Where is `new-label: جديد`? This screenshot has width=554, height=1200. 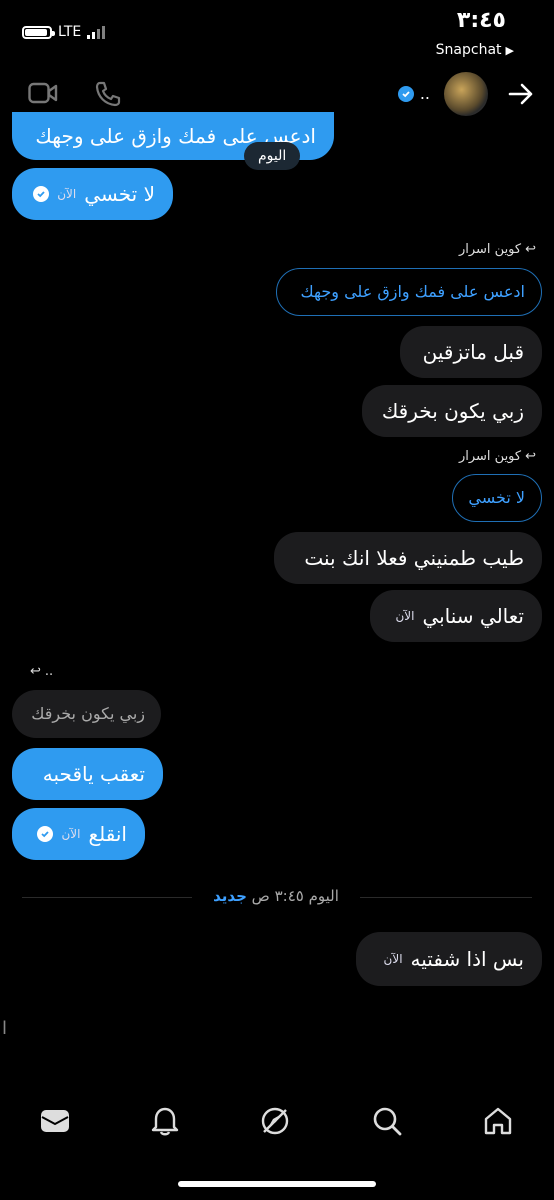 new-label: جديد is located at coordinates (230, 896).